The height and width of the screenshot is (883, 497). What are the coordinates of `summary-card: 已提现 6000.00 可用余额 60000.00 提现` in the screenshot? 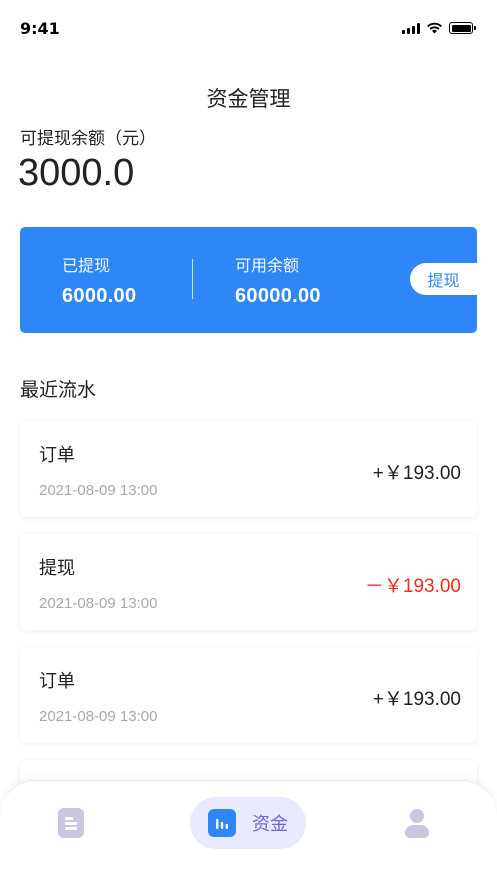 It's located at (248, 280).